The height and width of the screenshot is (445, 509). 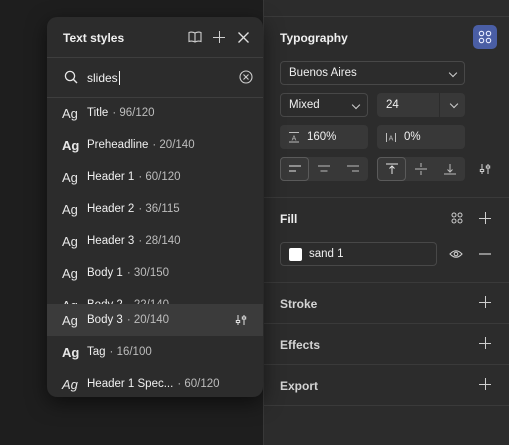 I want to click on align-right-button, so click(x=353, y=169).